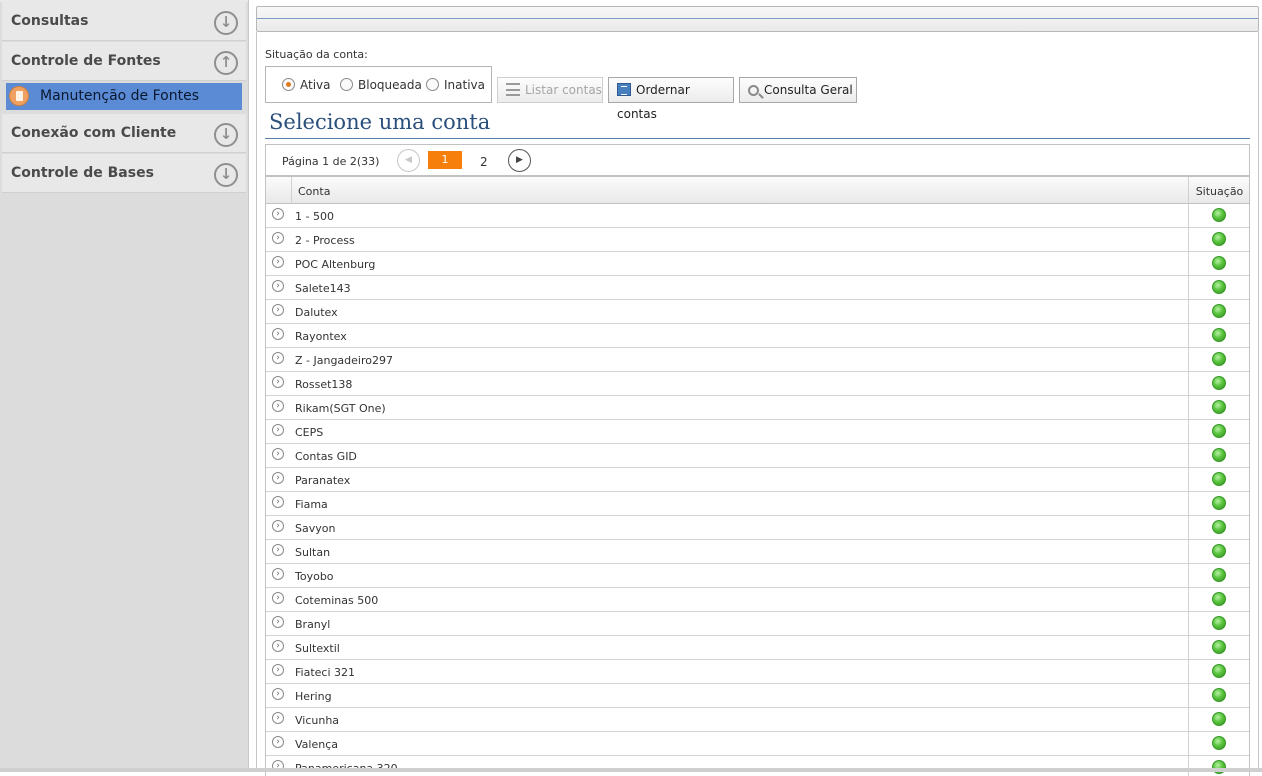 This screenshot has width=1262, height=776. What do you see at coordinates (484, 162) in the screenshot?
I see `page-2-button: 2` at bounding box center [484, 162].